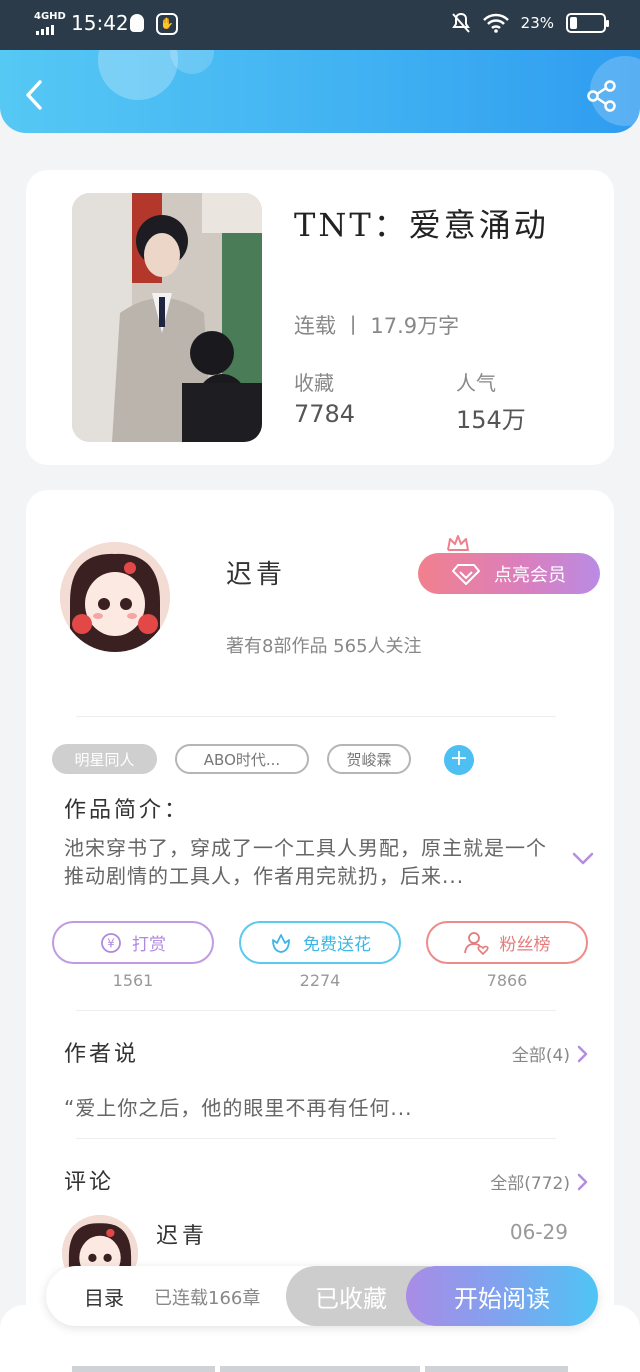 The image size is (640, 1372). What do you see at coordinates (256, 572) in the screenshot?
I see `author-name: 迟青` at bounding box center [256, 572].